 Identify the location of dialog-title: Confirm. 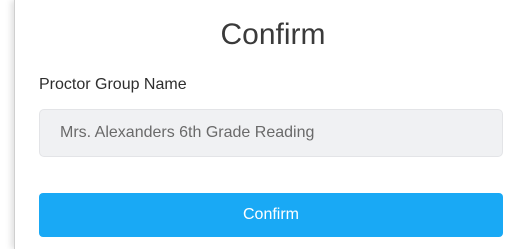
(273, 34).